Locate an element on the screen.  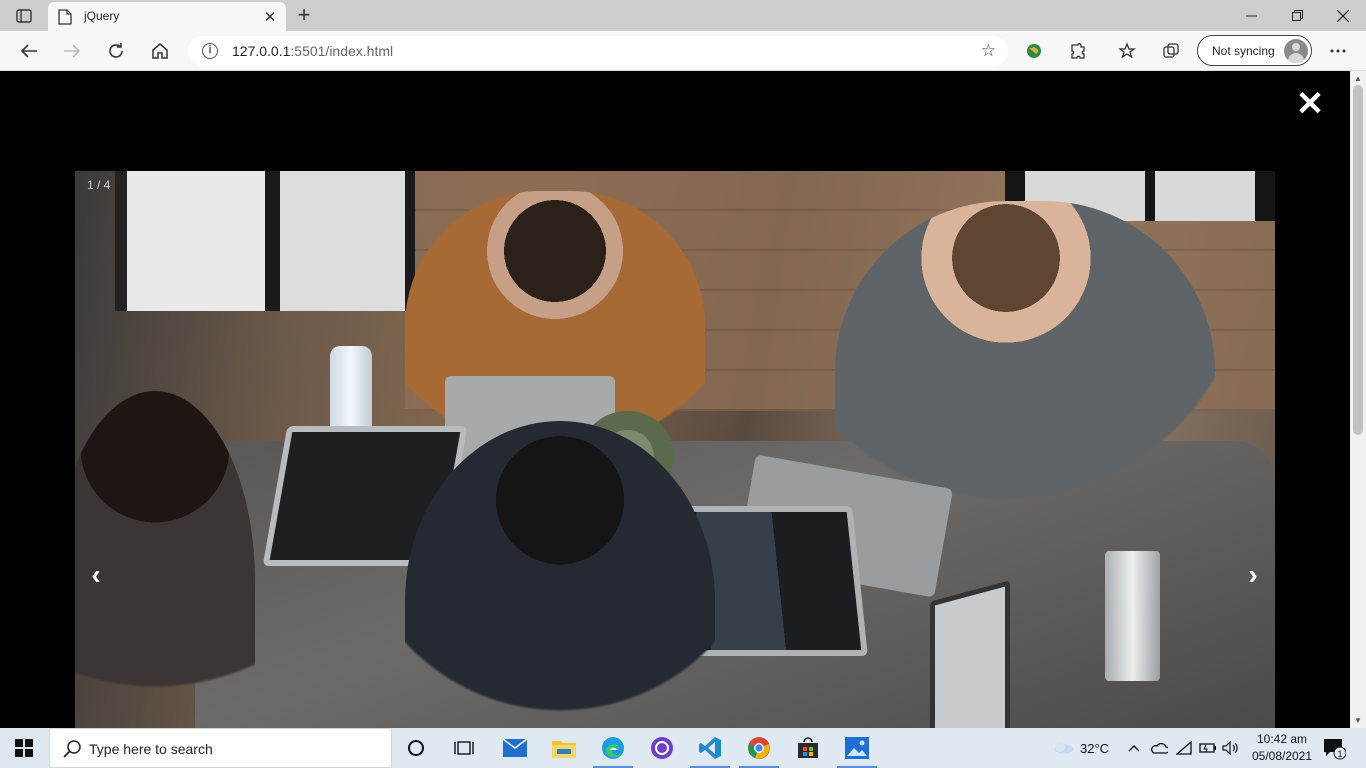
weather-temp: 32°C is located at coordinates (1095, 748).